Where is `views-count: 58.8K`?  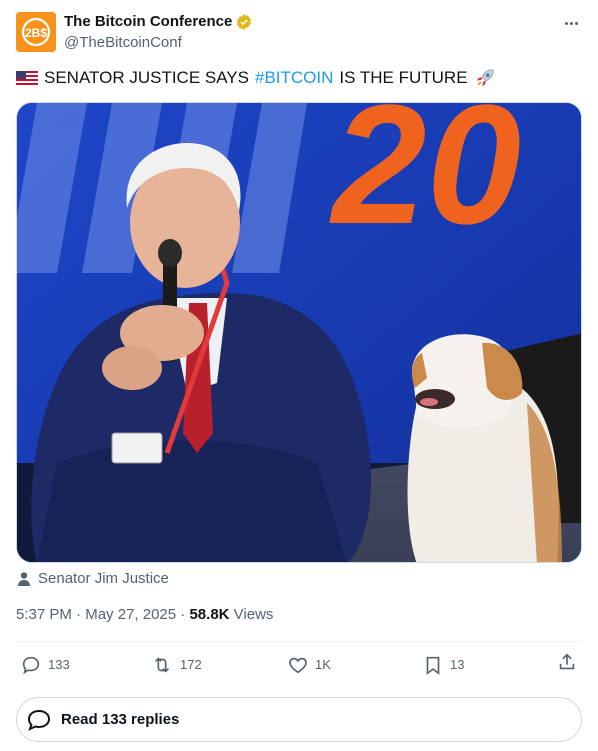 views-count: 58.8K is located at coordinates (209, 614).